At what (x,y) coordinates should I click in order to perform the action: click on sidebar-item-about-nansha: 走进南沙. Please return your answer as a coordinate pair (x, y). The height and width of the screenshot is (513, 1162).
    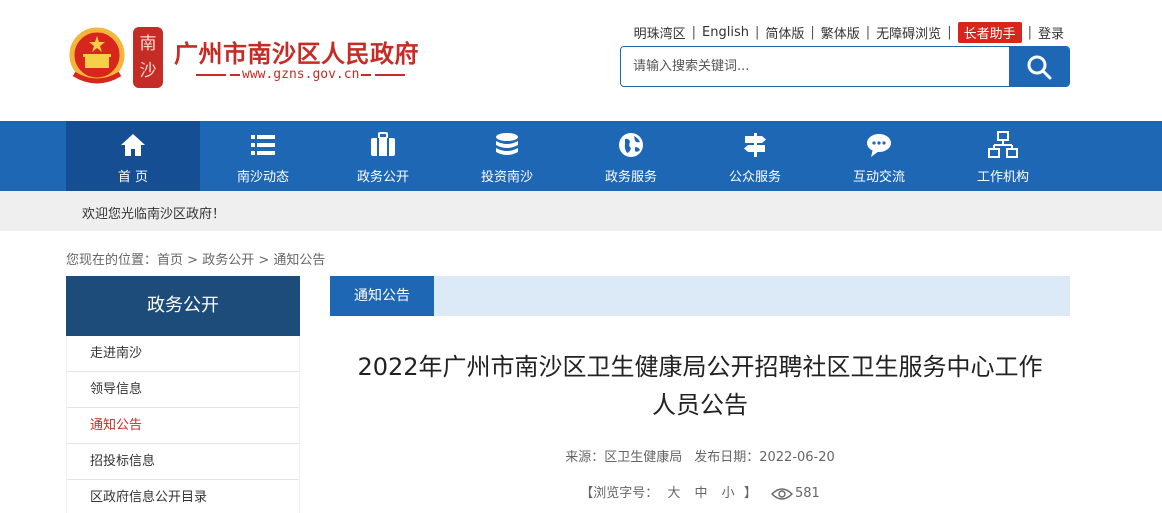
    Looking at the image, I should click on (183, 354).